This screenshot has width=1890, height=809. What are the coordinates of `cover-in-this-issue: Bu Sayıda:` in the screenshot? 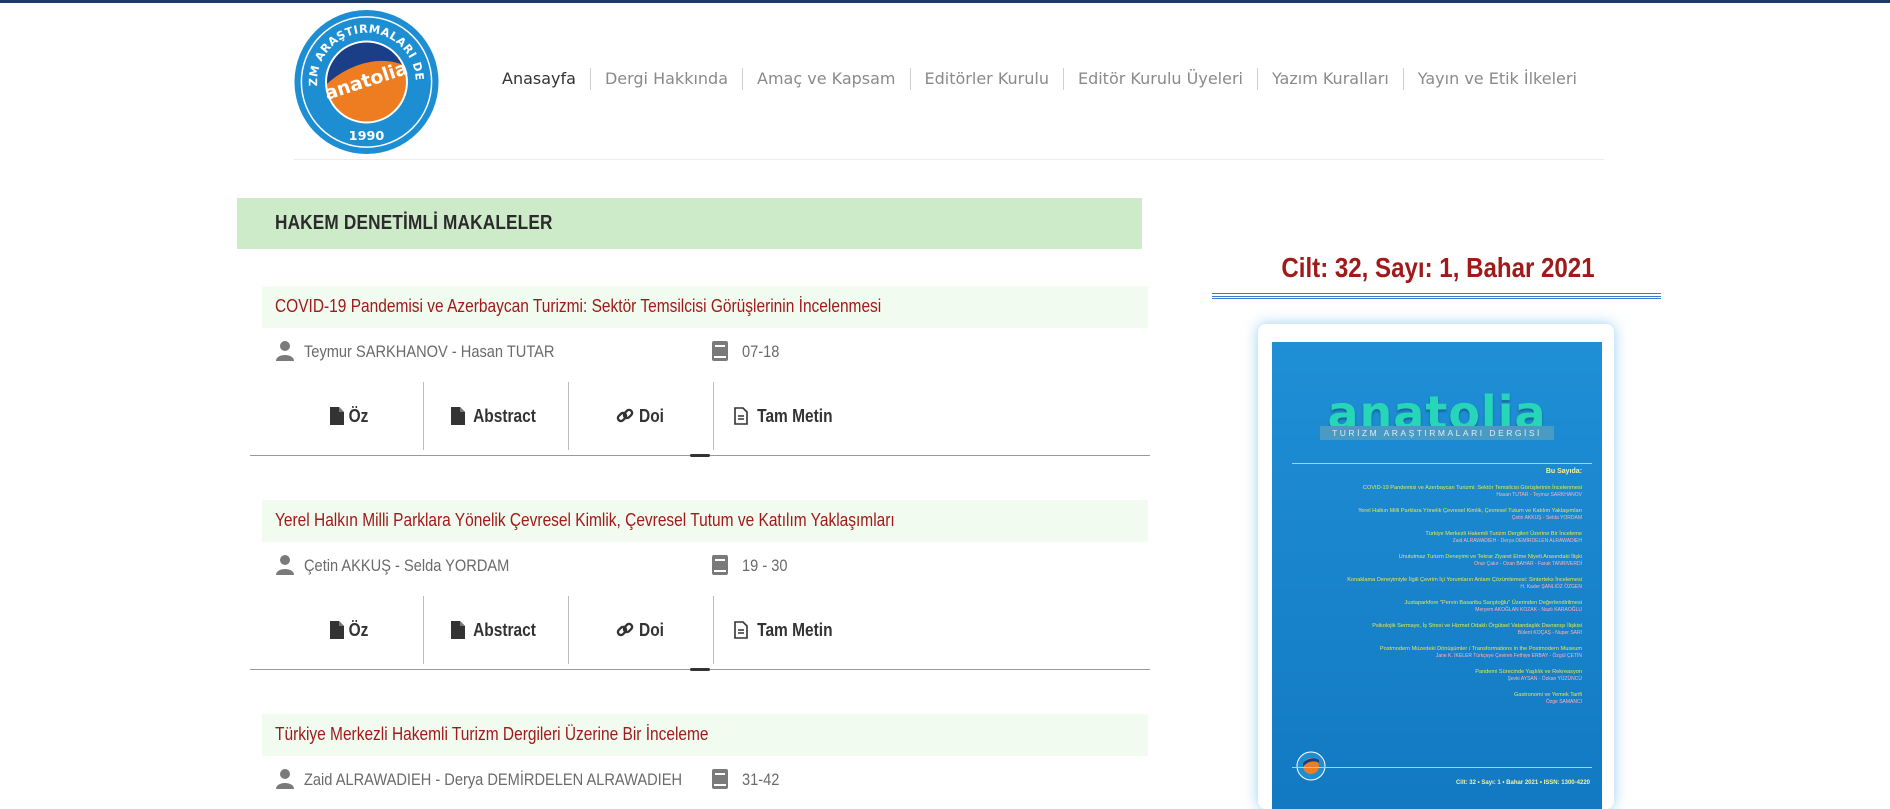 It's located at (1563, 471).